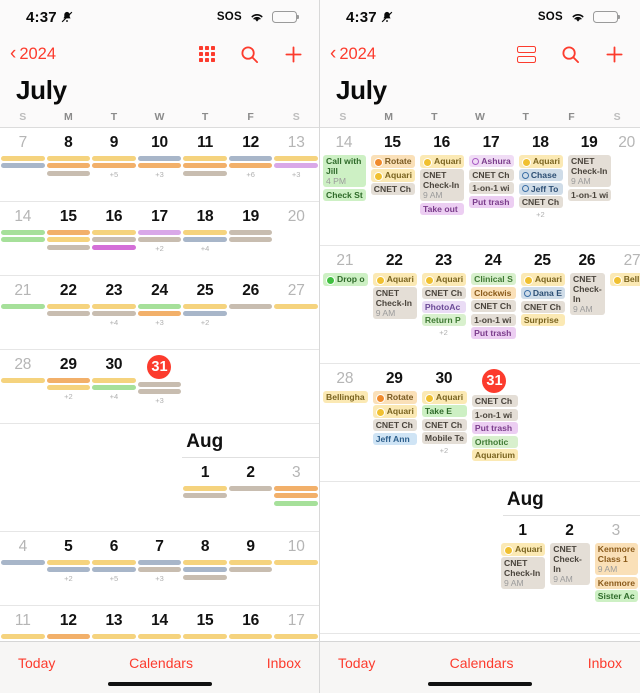 The image size is (640, 693). Describe the element at coordinates (23, 623) in the screenshot. I see `day-cell: 11` at that location.